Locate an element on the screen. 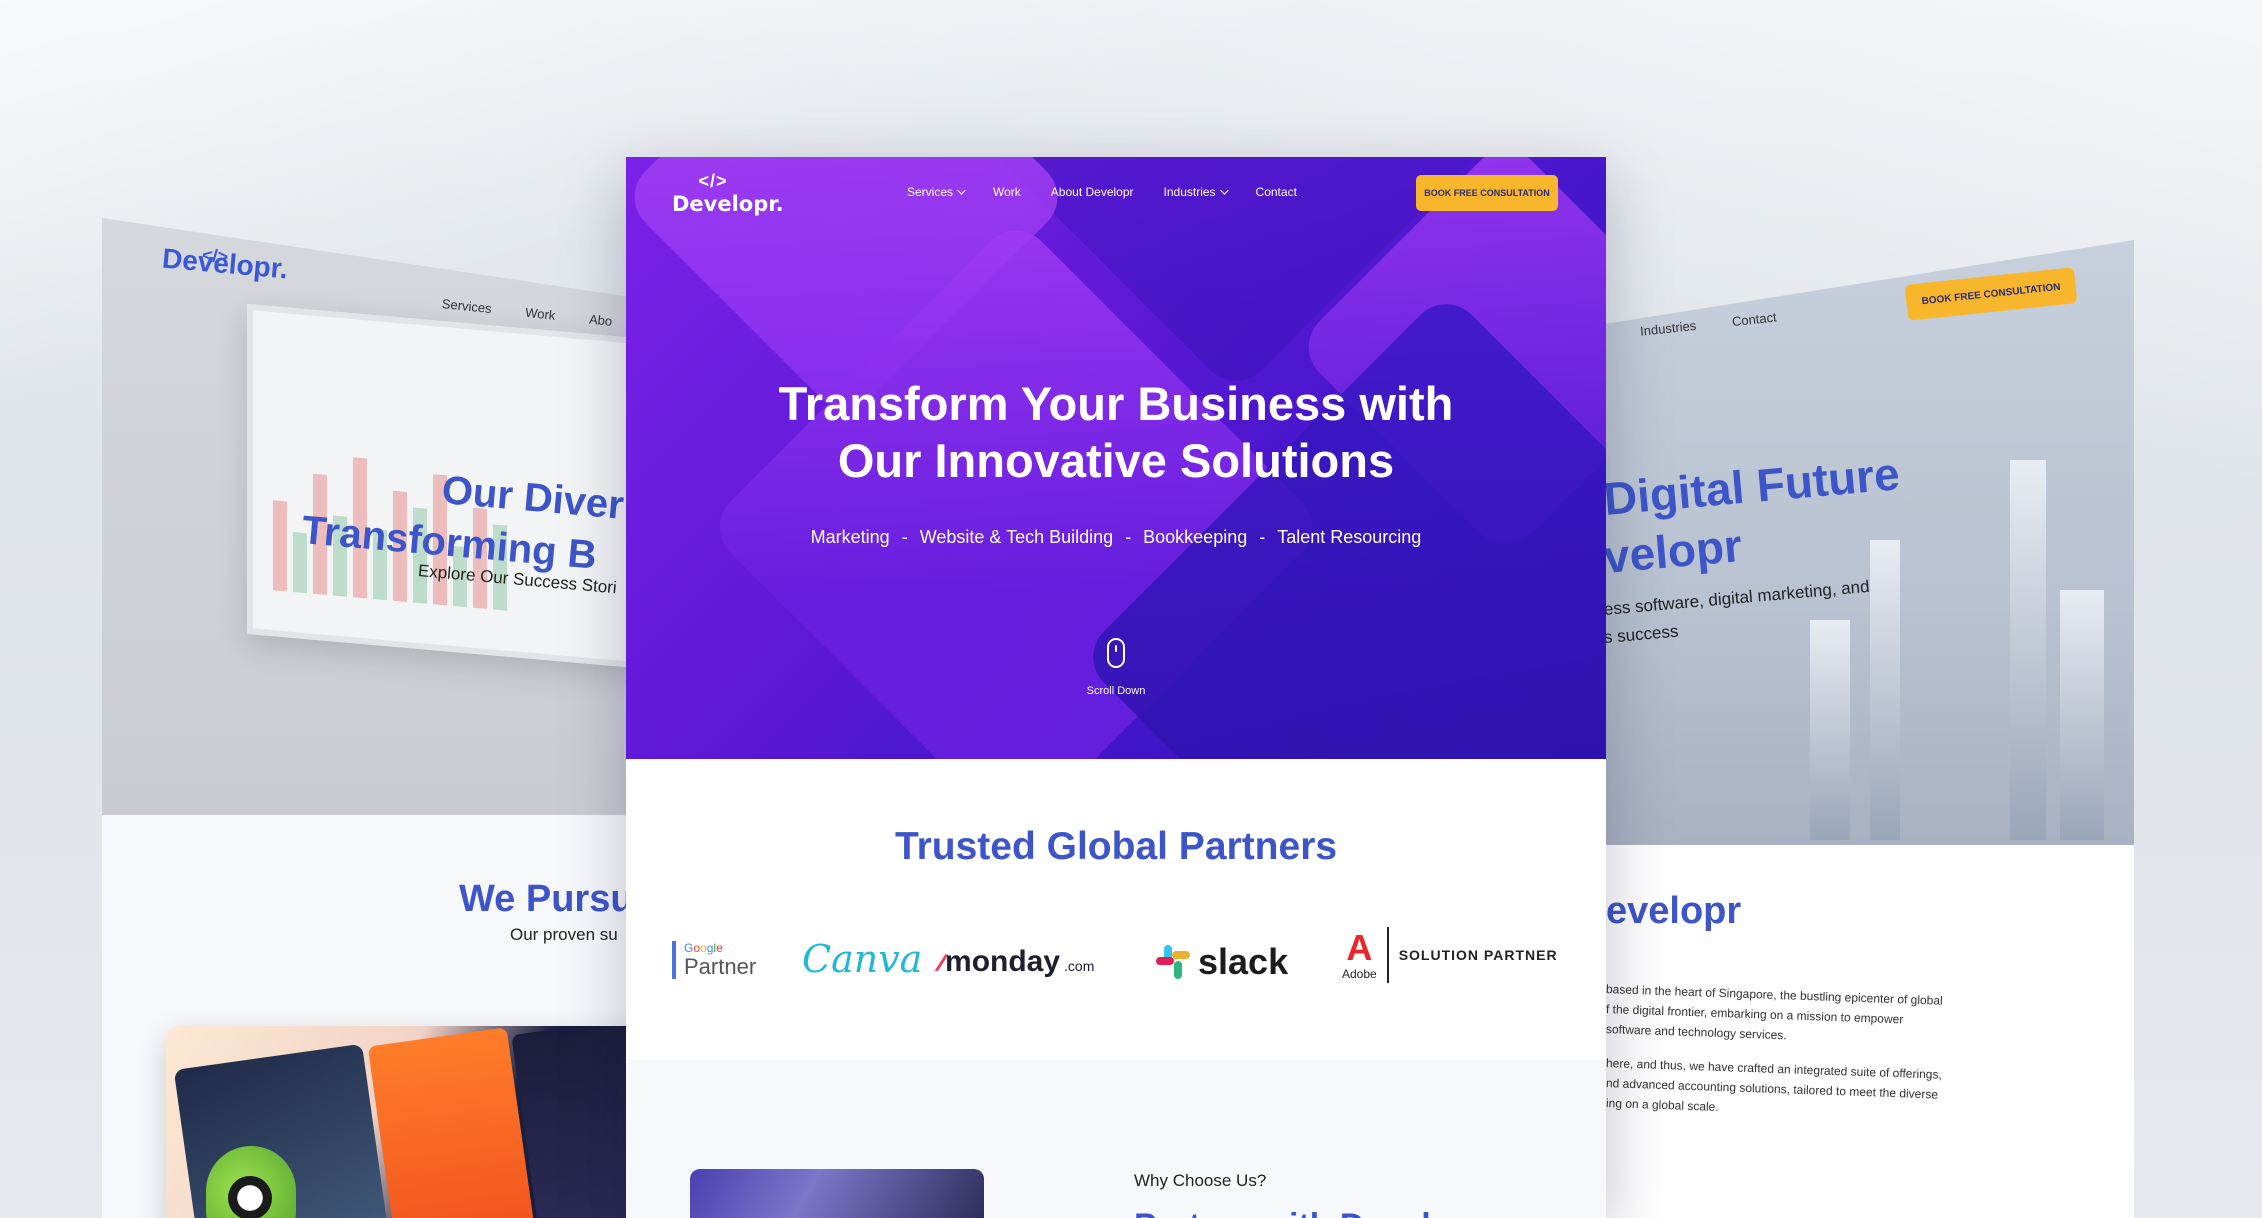 This screenshot has width=2262, height=1218. mouse-scroll-icon is located at coordinates (1116, 653).